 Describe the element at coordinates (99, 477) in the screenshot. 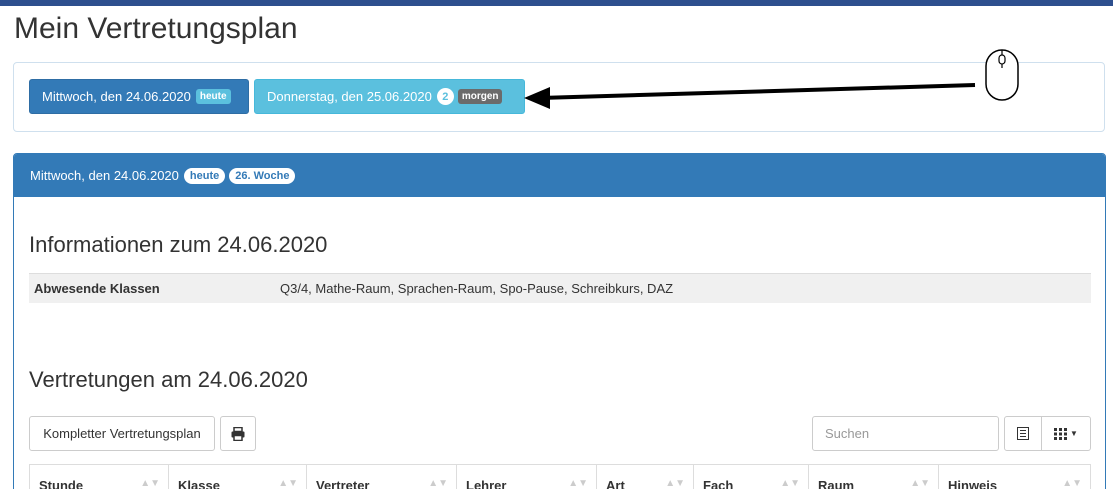

I see `col-header: Stunde ▲▼` at that location.